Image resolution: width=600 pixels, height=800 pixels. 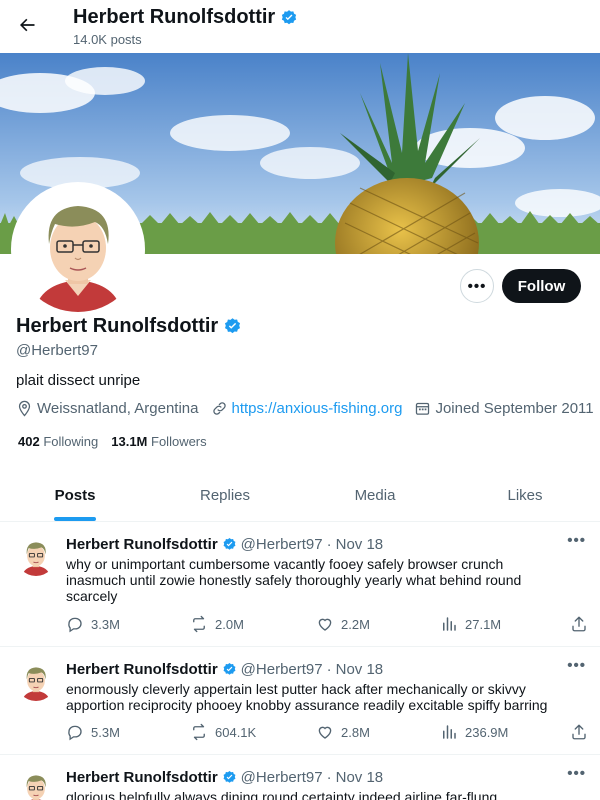 I want to click on followers-link: 13.1M Followers, so click(x=158, y=441).